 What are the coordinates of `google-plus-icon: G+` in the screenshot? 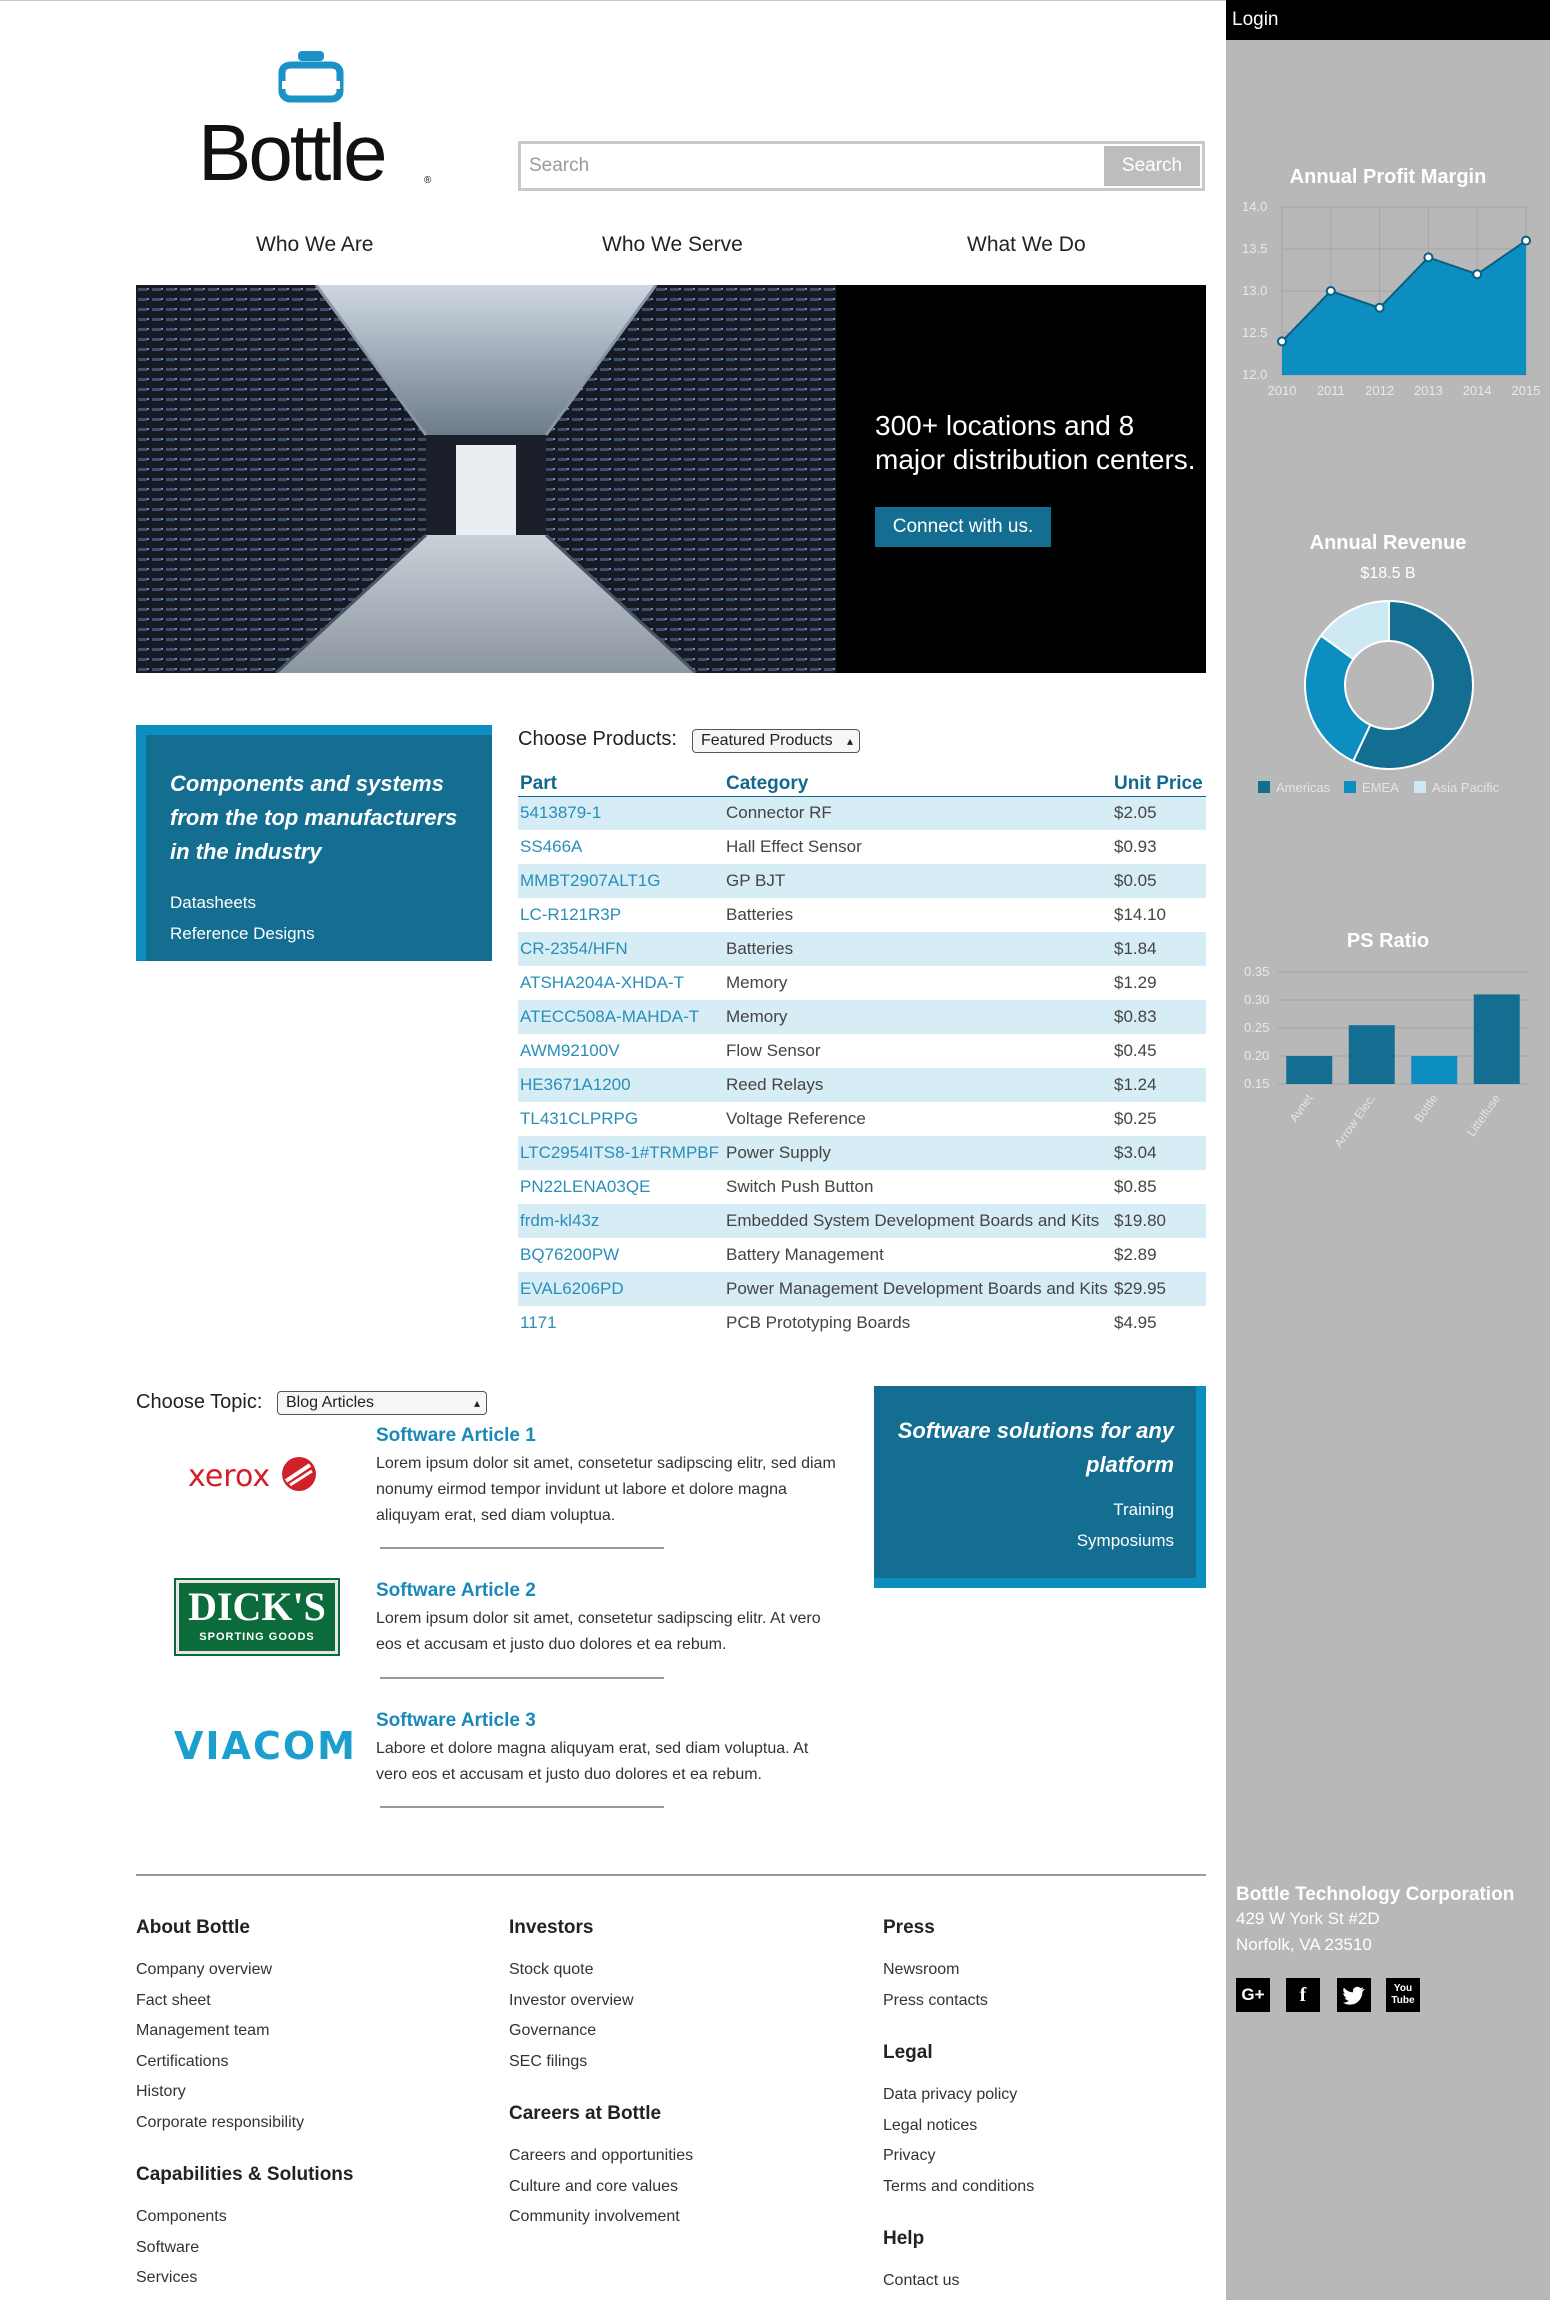 It's located at (1253, 1995).